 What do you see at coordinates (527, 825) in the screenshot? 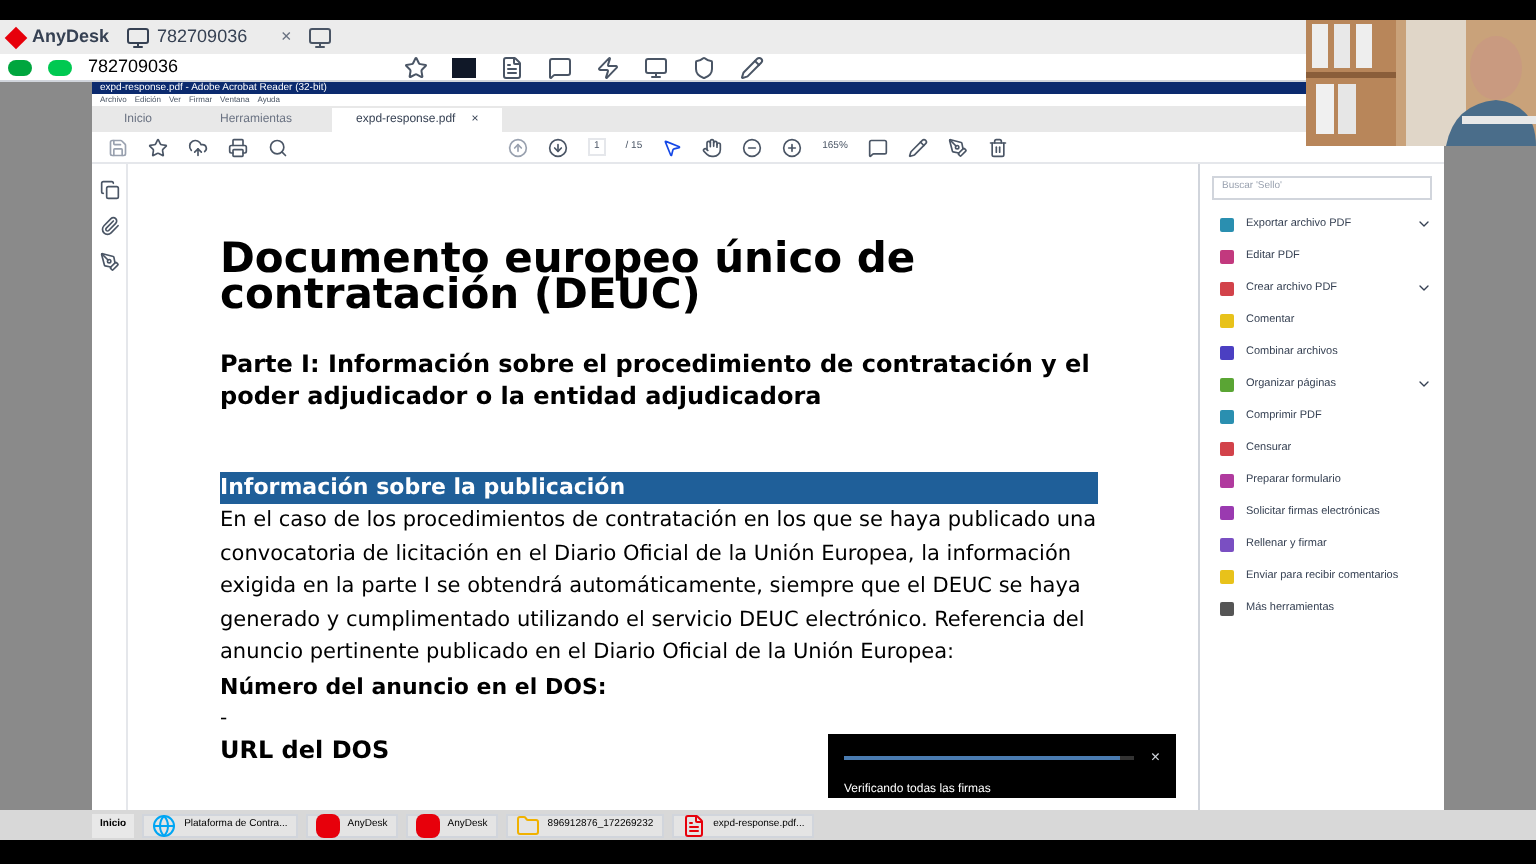
I see `folder-icon` at bounding box center [527, 825].